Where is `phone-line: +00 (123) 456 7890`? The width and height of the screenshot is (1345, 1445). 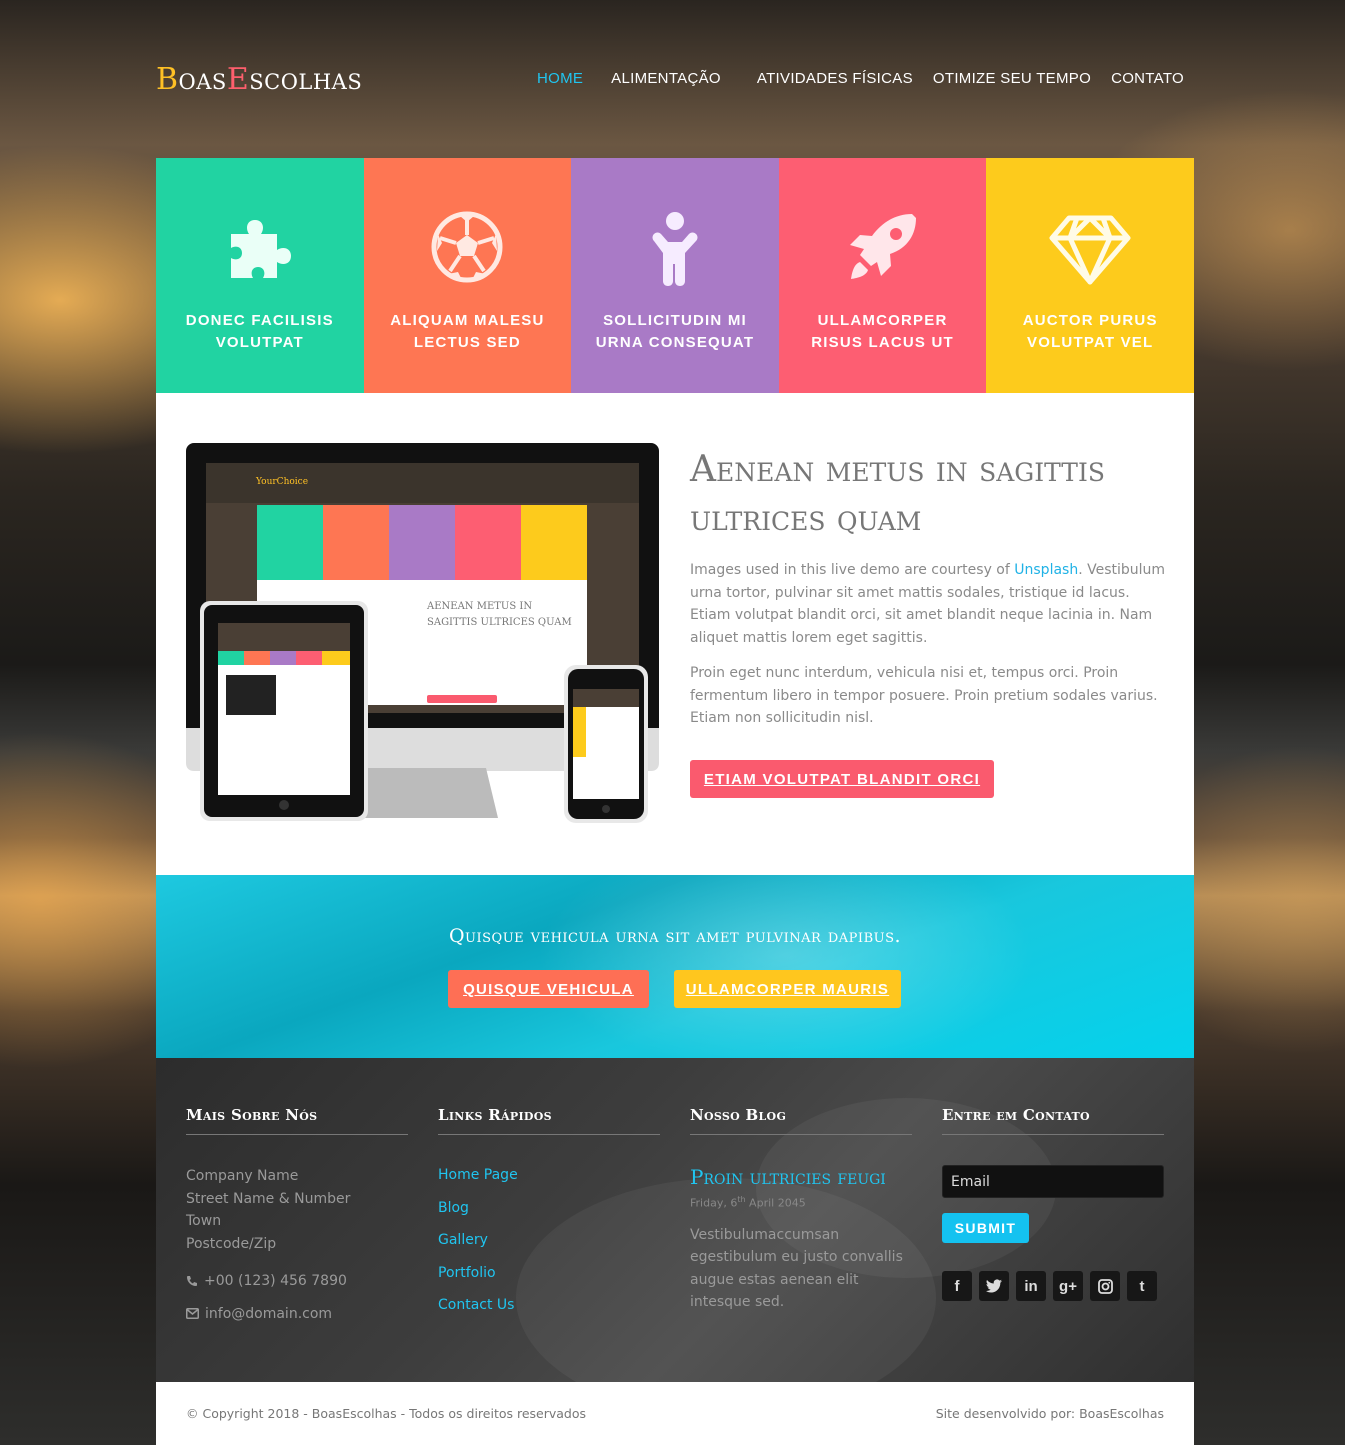
phone-line: +00 (123) 456 7890 is located at coordinates (297, 1281).